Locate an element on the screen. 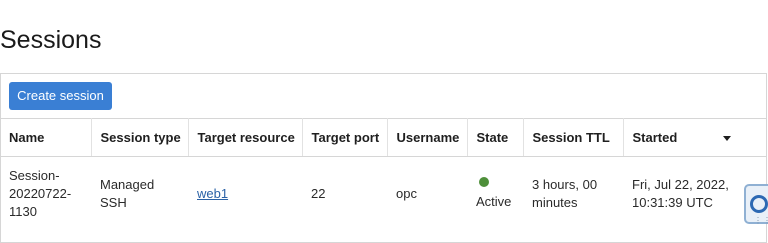 The image size is (768, 243). column-header-session-ttl: Session TTL is located at coordinates (573, 137).